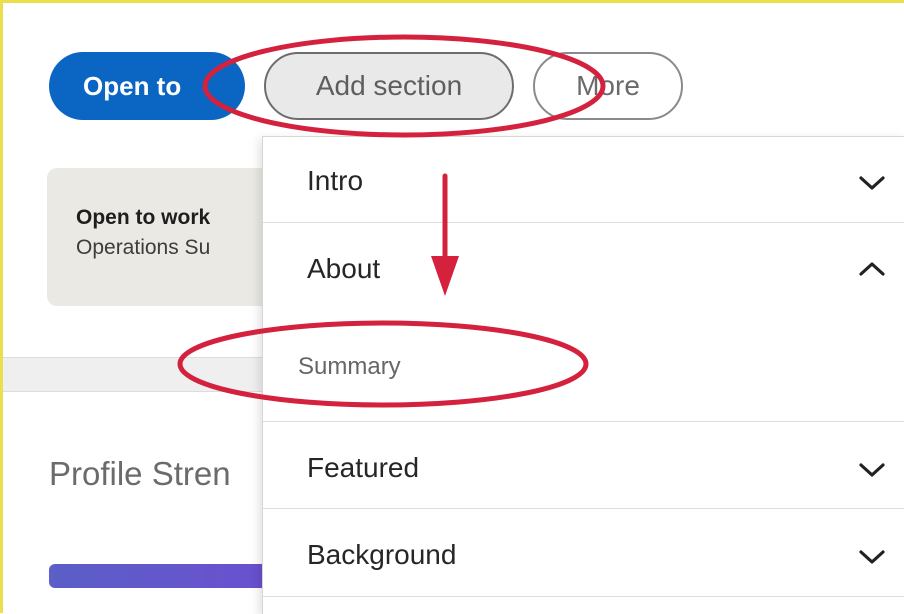 This screenshot has width=904, height=614. What do you see at coordinates (169, 576) in the screenshot?
I see `profile-strength-meter` at bounding box center [169, 576].